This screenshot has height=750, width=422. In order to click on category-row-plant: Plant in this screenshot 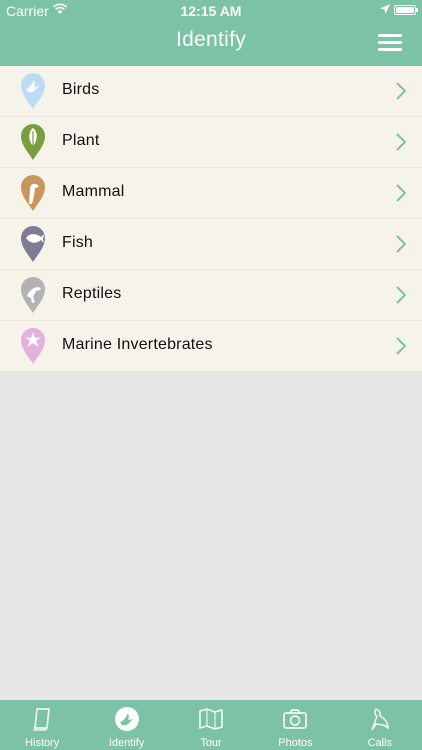, I will do `click(211, 142)`.